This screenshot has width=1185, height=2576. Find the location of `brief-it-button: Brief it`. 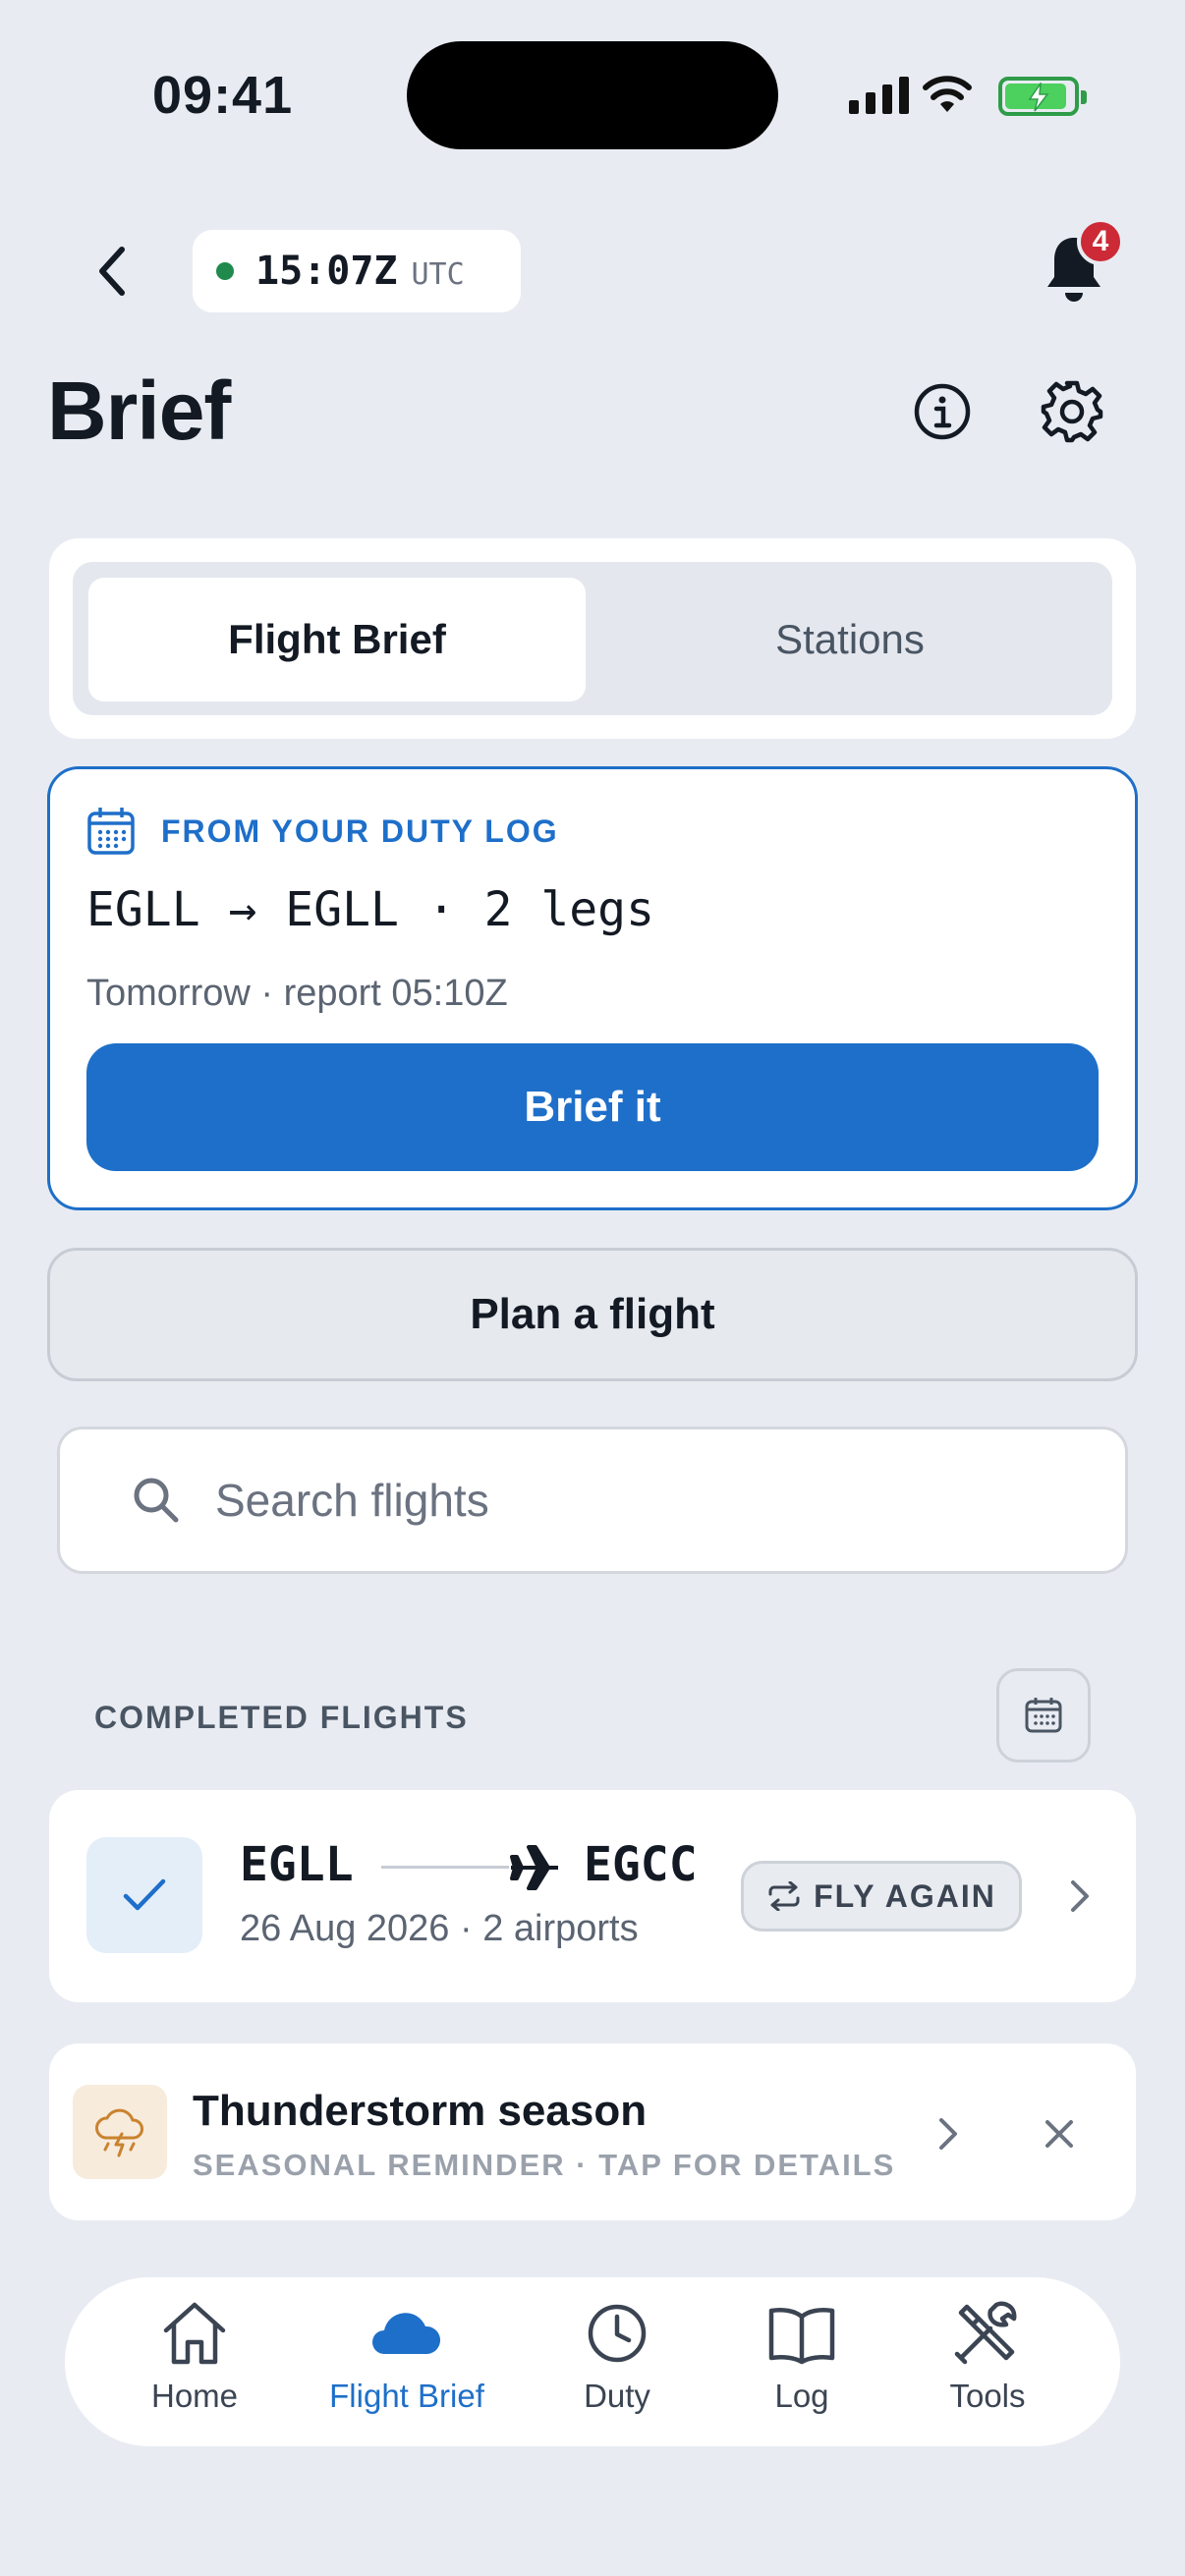

brief-it-button: Brief it is located at coordinates (592, 1107).